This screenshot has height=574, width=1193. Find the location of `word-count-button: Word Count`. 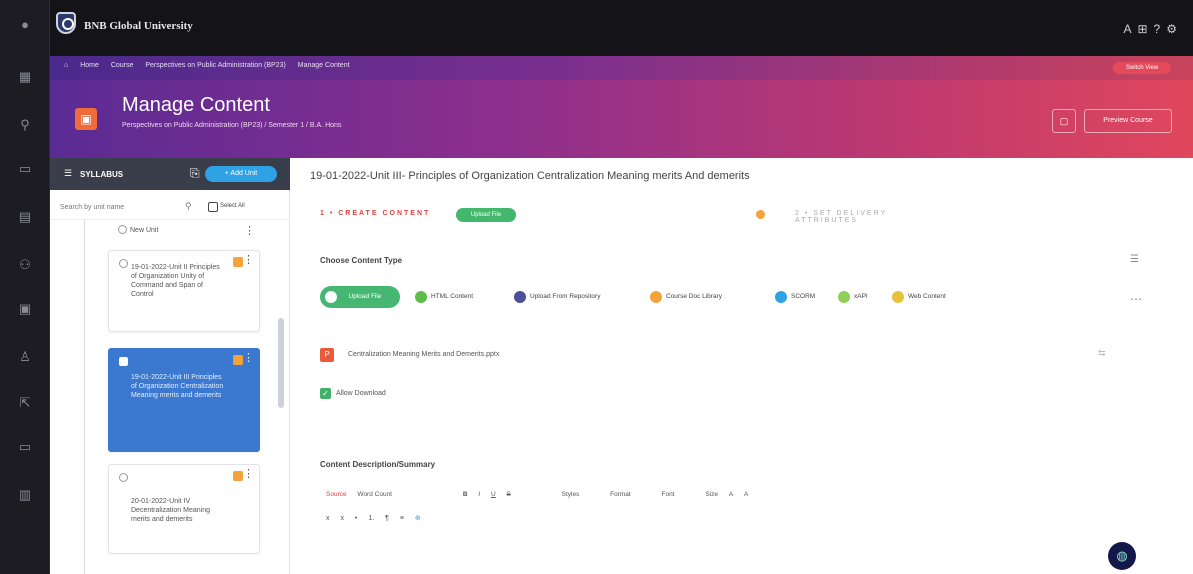

word-count-button: Word Count is located at coordinates (374, 494).